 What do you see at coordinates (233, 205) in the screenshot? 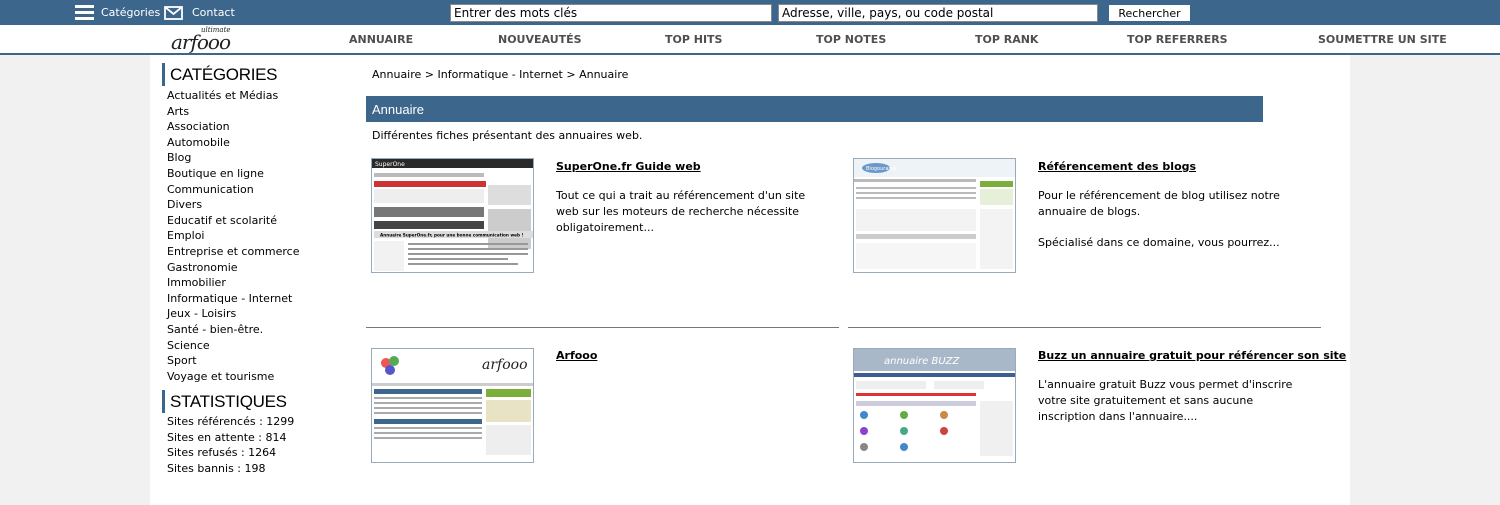
I see `sidebar-category-item: Divers` at bounding box center [233, 205].